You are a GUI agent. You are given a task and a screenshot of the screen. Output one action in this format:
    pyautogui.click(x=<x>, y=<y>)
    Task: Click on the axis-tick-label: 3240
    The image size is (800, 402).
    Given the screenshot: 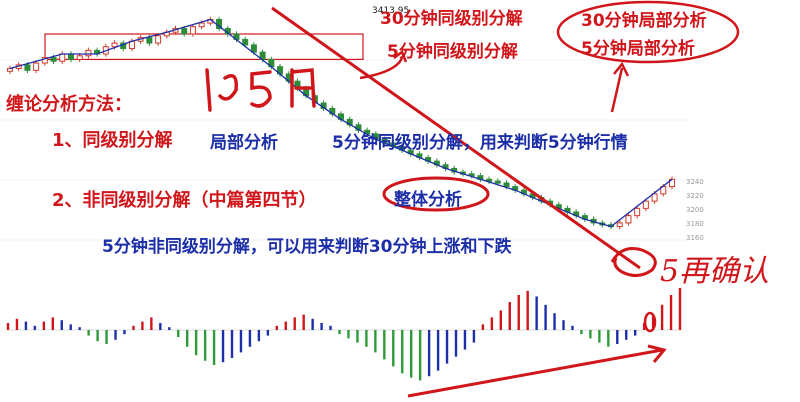 What is the action you would take?
    pyautogui.click(x=695, y=182)
    